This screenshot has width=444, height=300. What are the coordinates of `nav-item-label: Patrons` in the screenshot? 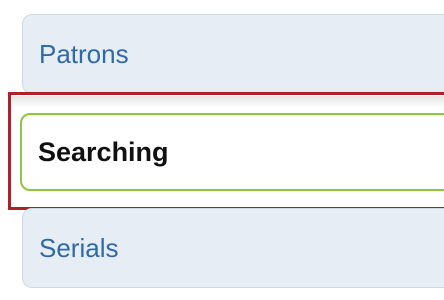 It's located at (84, 53).